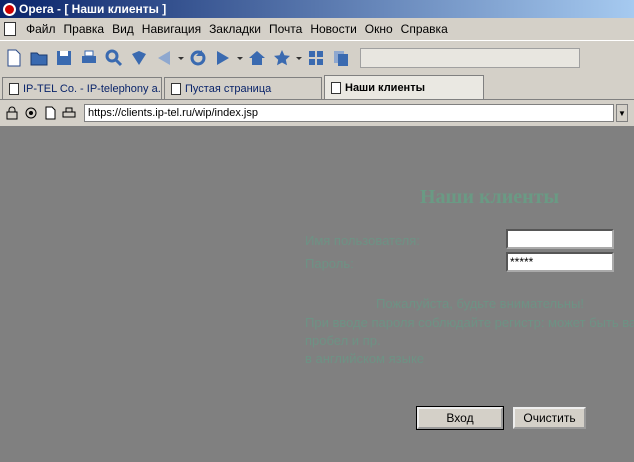 This screenshot has height=462, width=634. Describe the element at coordinates (257, 58) in the screenshot. I see `home-icon` at that location.